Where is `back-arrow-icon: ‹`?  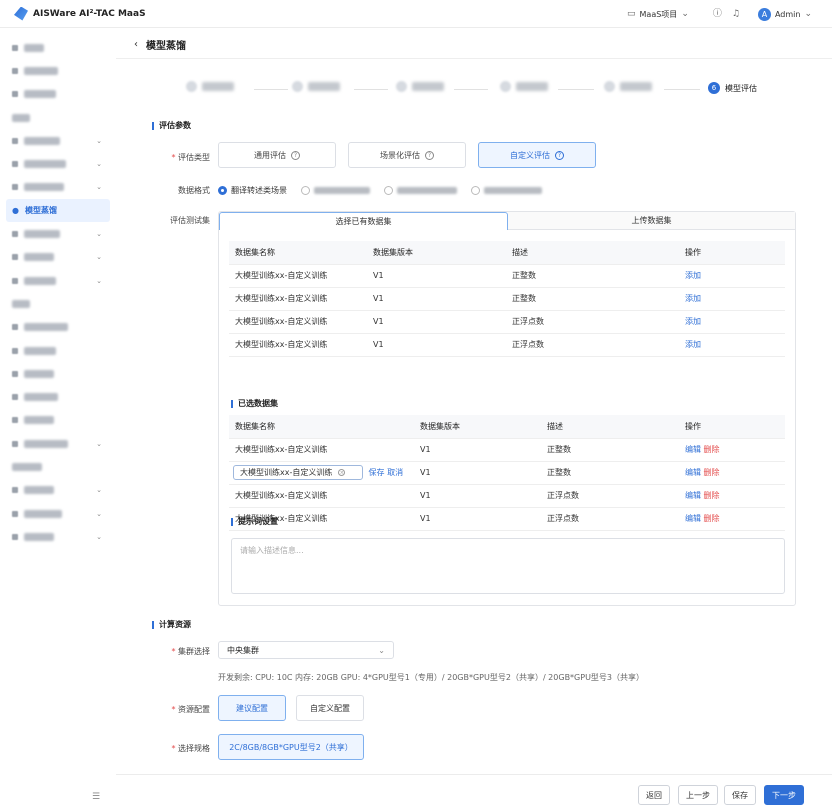 back-arrow-icon: ‹ is located at coordinates (136, 44).